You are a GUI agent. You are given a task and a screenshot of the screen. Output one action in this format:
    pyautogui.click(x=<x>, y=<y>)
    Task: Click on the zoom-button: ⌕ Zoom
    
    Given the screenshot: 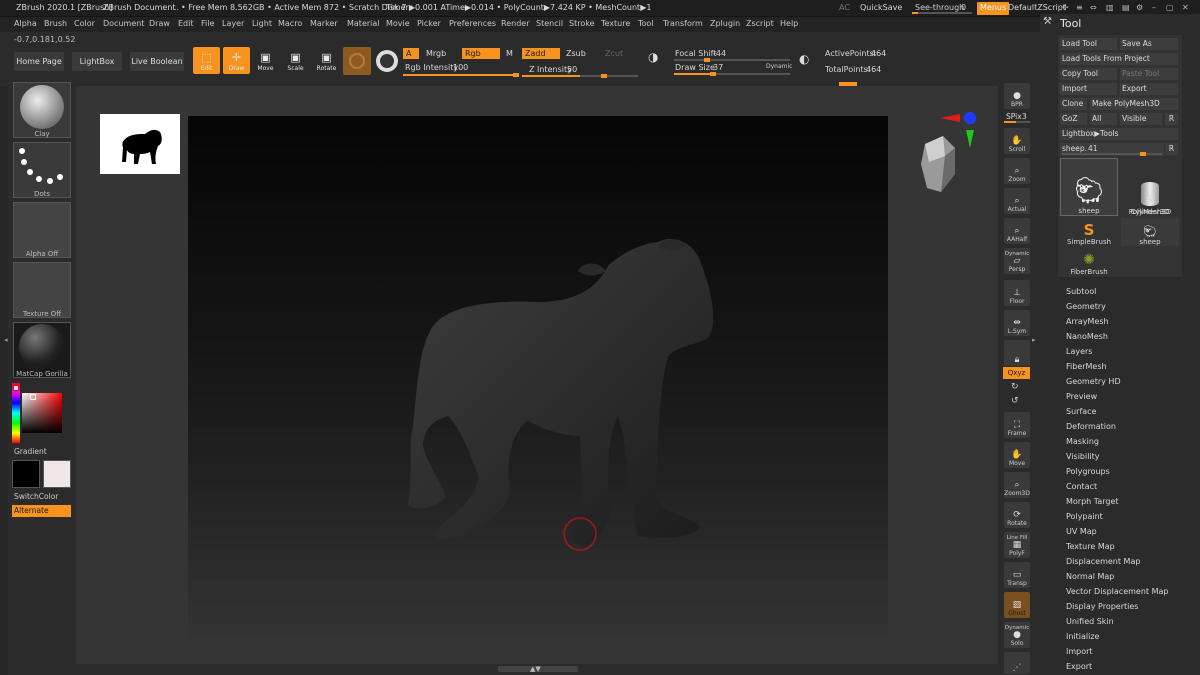 What is the action you would take?
    pyautogui.click(x=1017, y=171)
    